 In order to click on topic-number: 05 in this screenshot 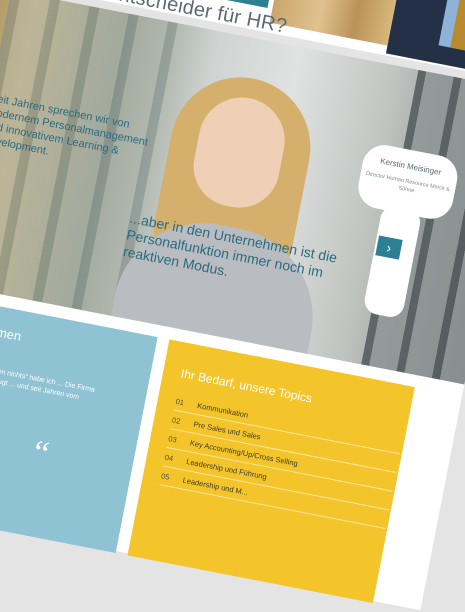, I will do `click(165, 476)`.